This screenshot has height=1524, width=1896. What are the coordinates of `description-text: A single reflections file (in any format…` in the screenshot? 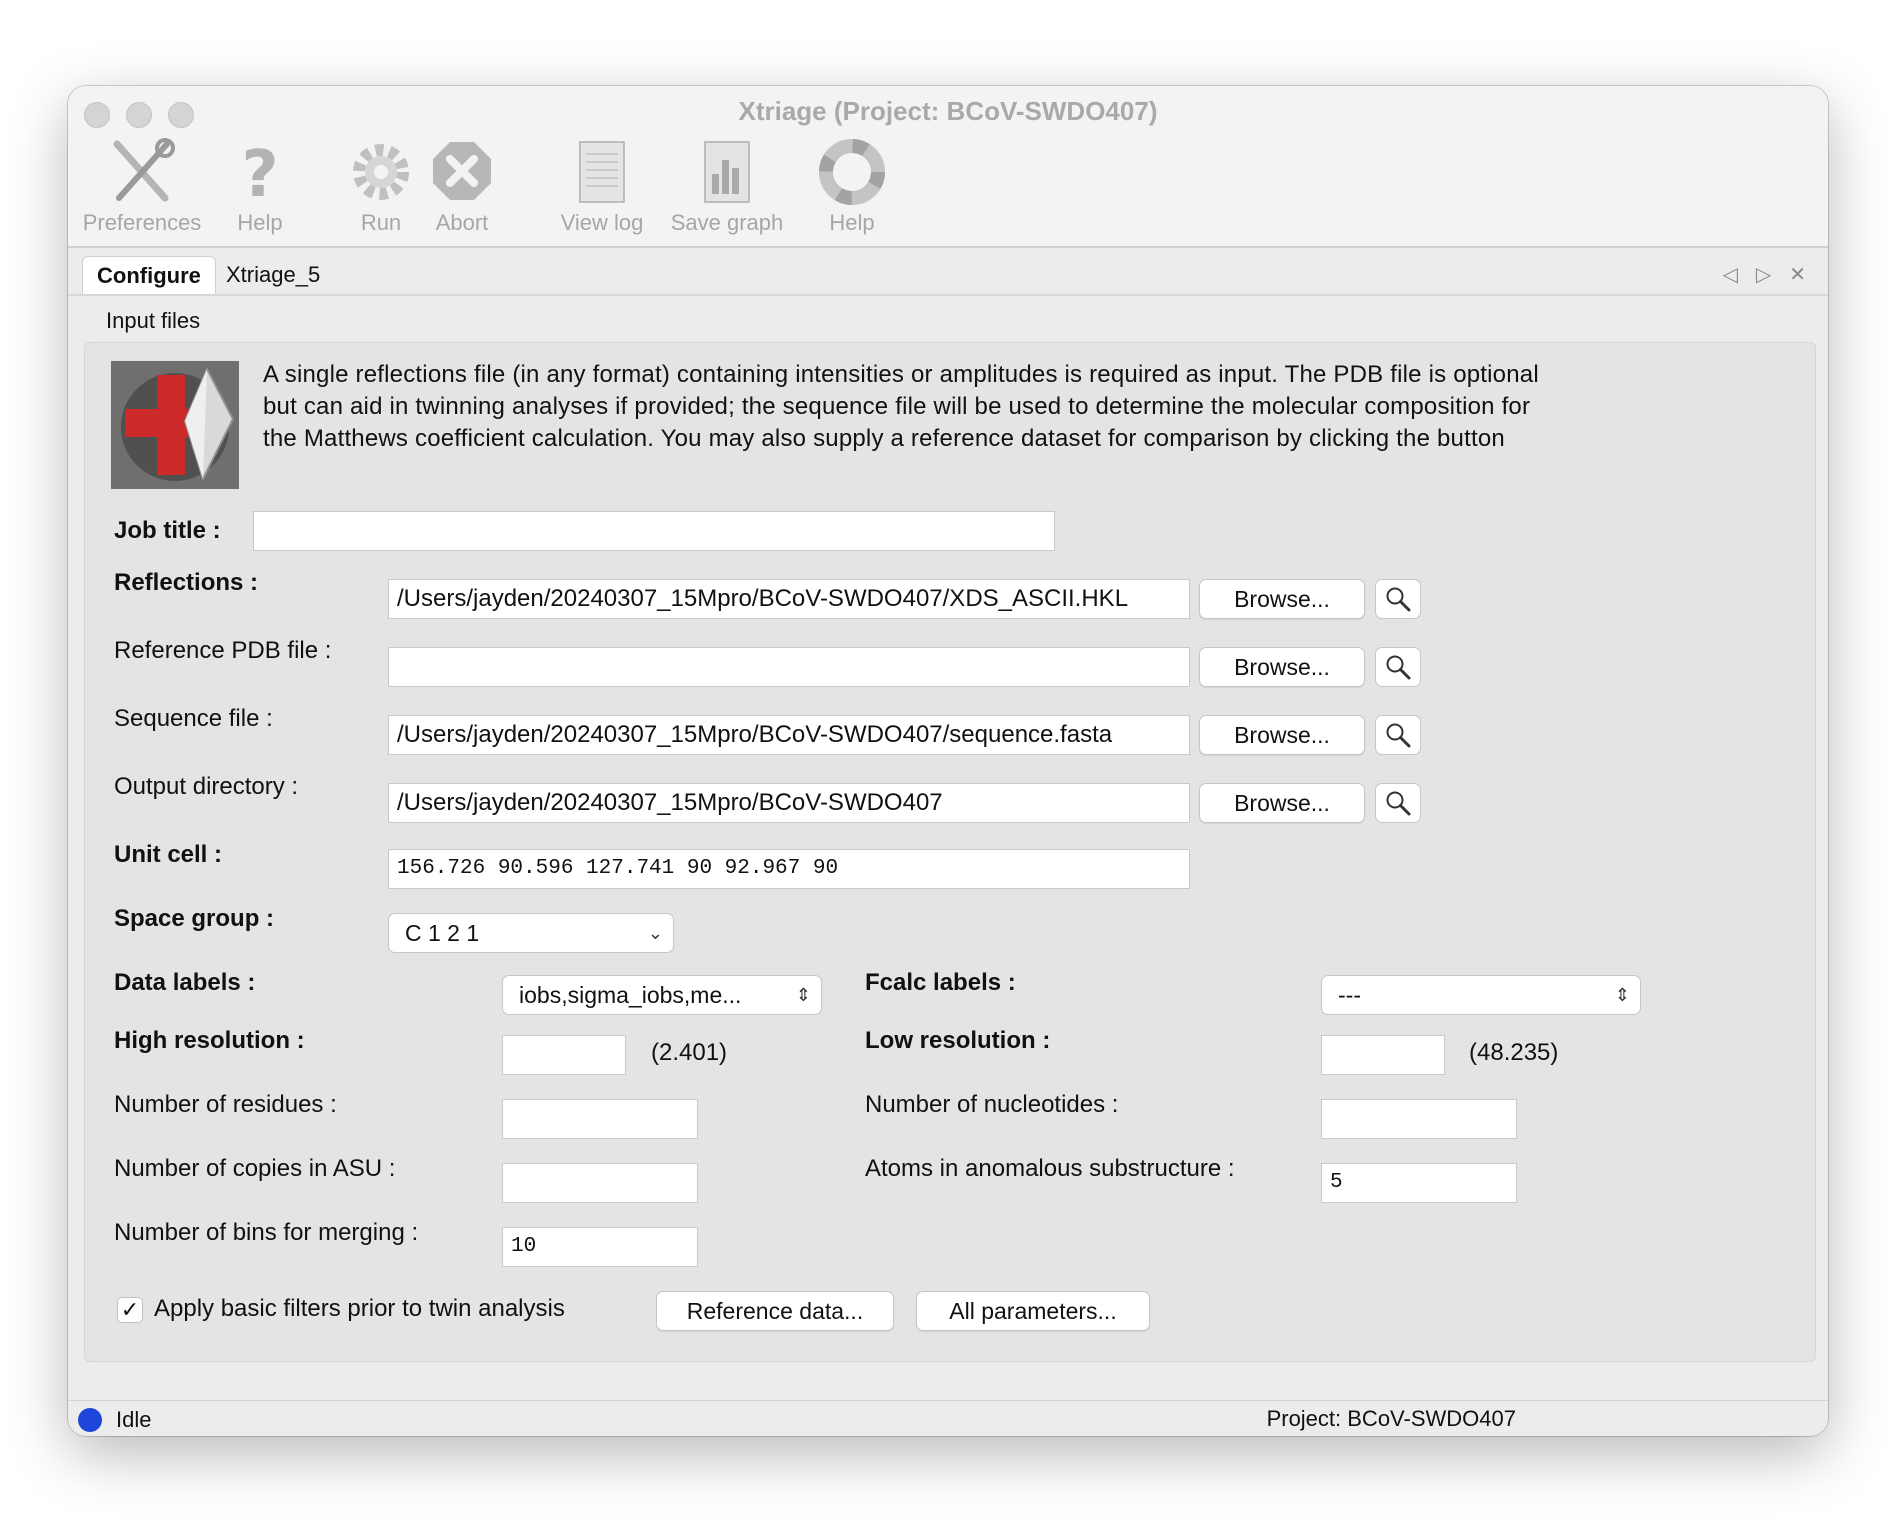 It's located at (973, 407).